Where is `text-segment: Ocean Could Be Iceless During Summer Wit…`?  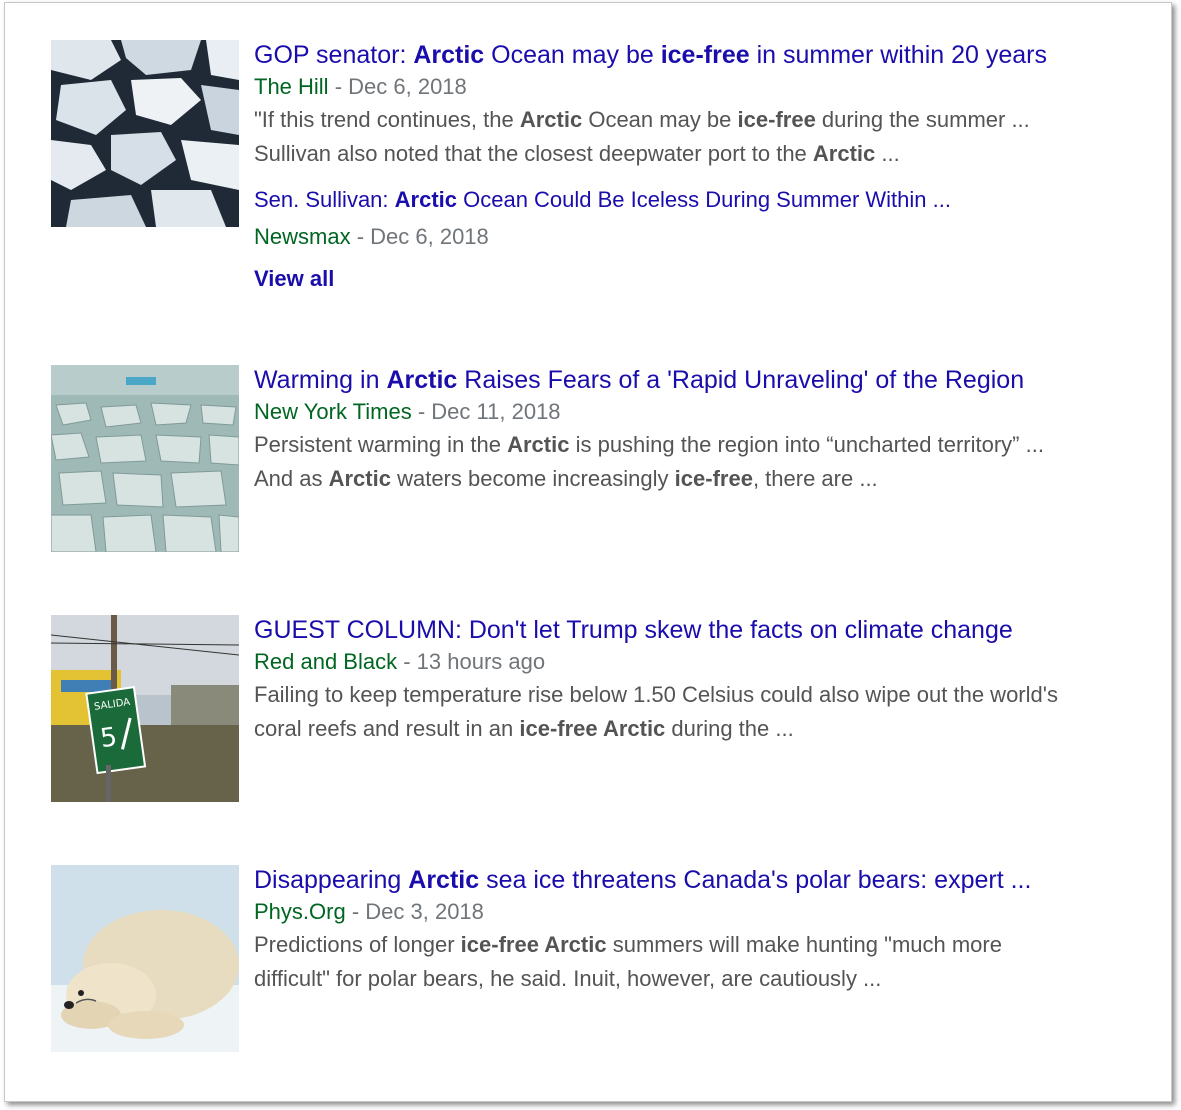
text-segment: Ocean Could Be Iceless During Summer Wit… is located at coordinates (704, 199).